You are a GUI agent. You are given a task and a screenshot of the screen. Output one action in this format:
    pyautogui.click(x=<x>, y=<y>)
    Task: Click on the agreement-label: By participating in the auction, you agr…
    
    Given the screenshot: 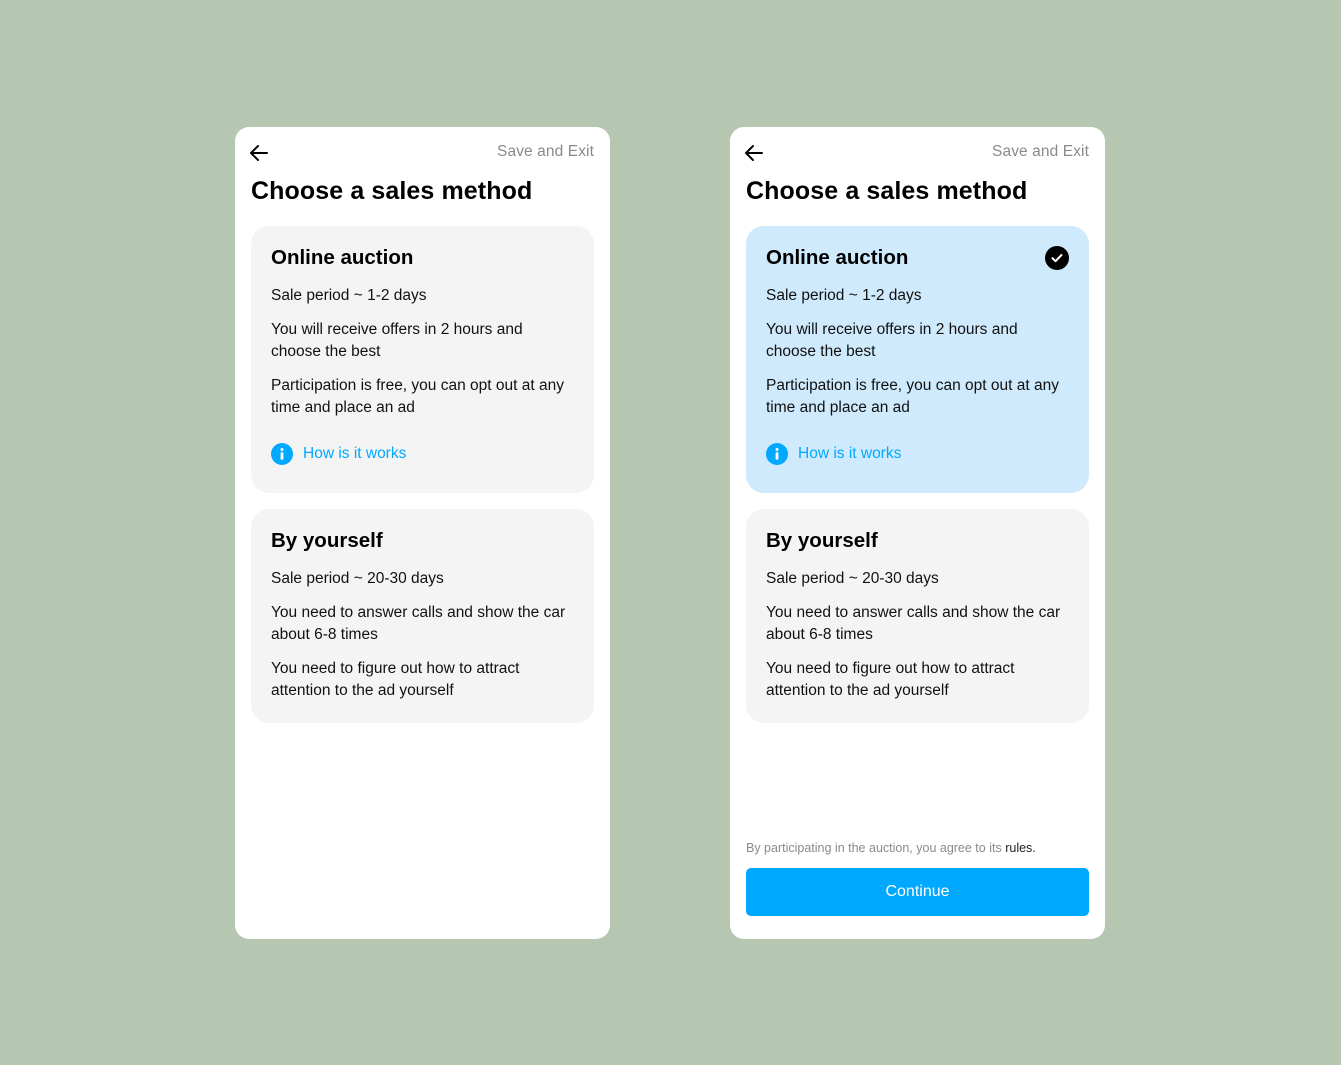 What is the action you would take?
    pyautogui.click(x=874, y=848)
    